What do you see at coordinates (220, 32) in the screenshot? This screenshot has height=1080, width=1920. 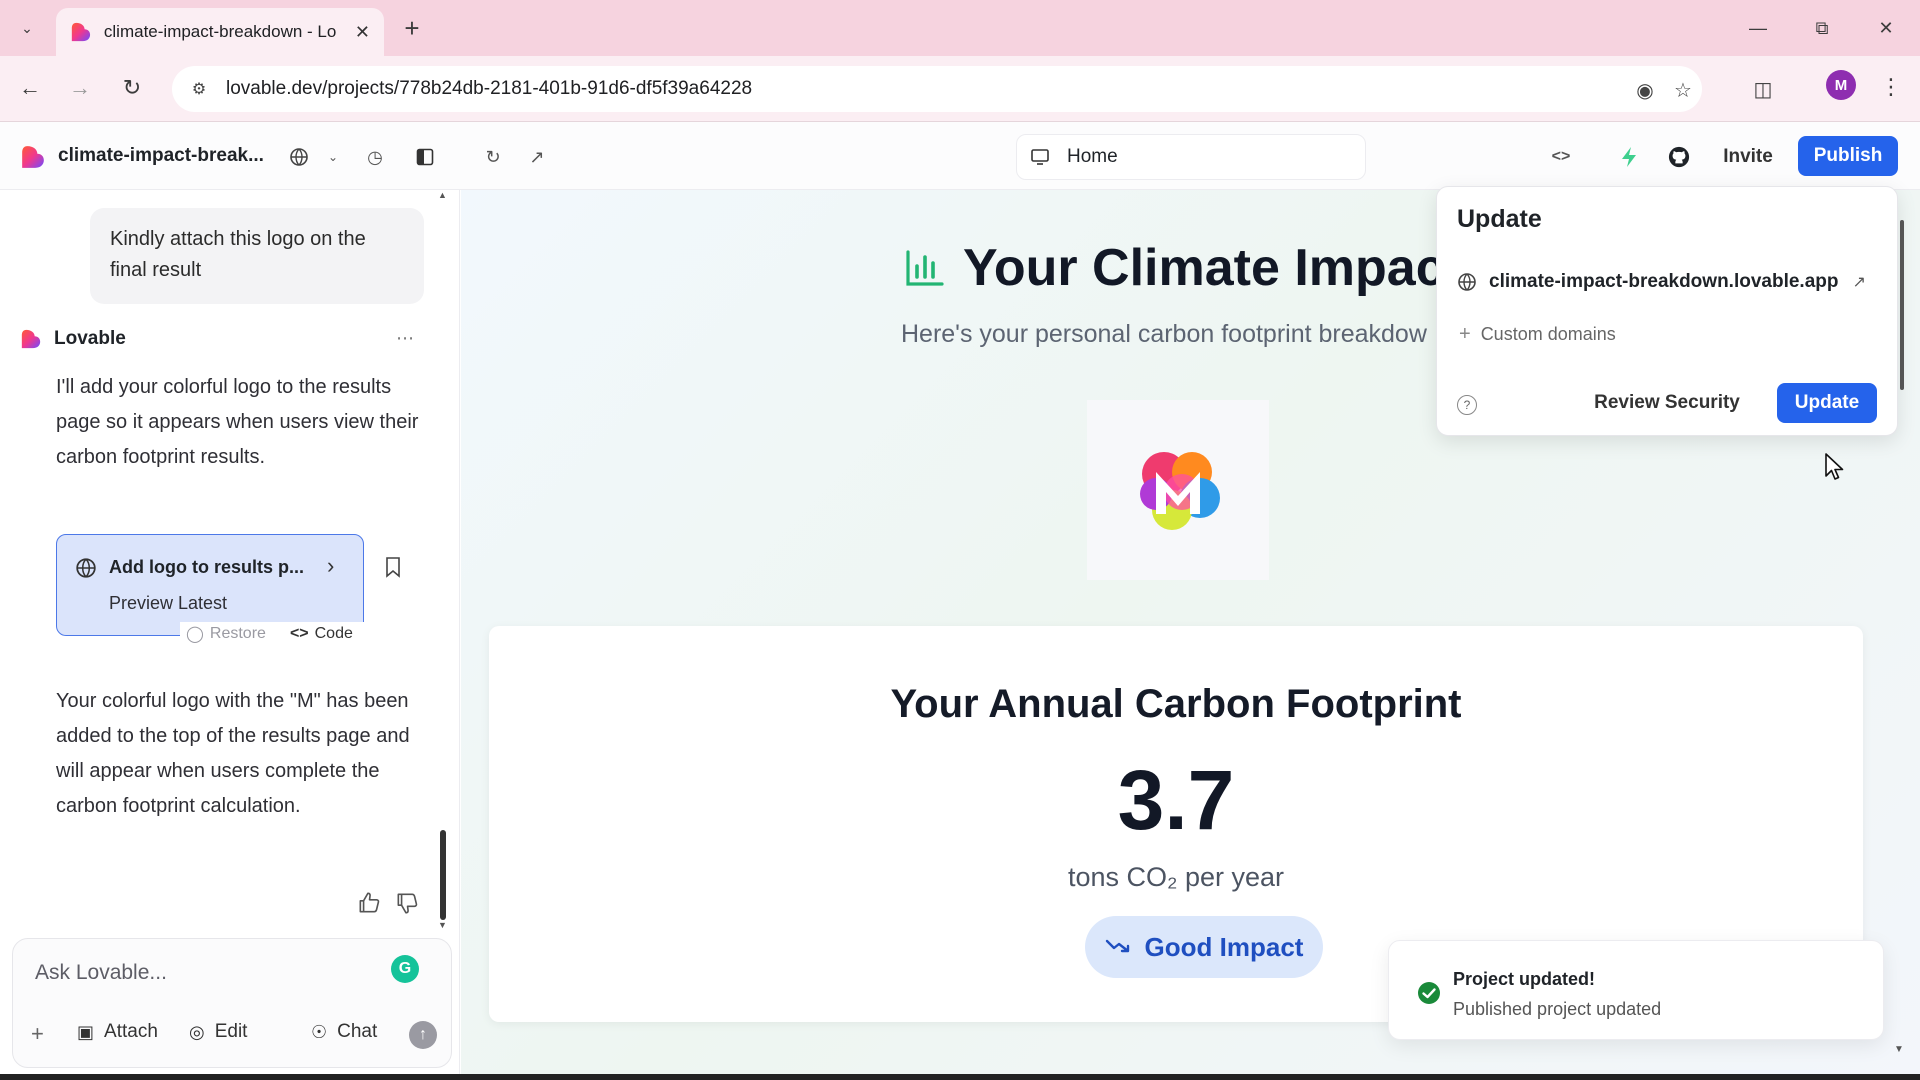 I see `browser-tab: climate-impact-breakdown - Lo ✕` at bounding box center [220, 32].